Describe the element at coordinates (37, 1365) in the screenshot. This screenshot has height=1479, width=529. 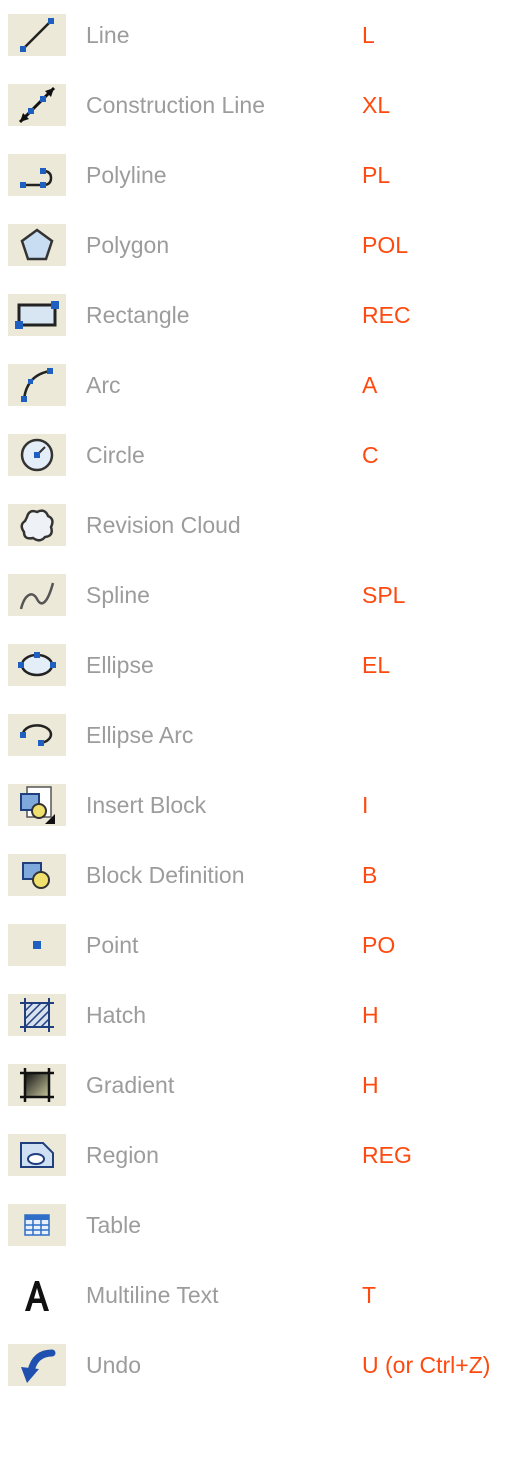
I see `undo-icon` at that location.